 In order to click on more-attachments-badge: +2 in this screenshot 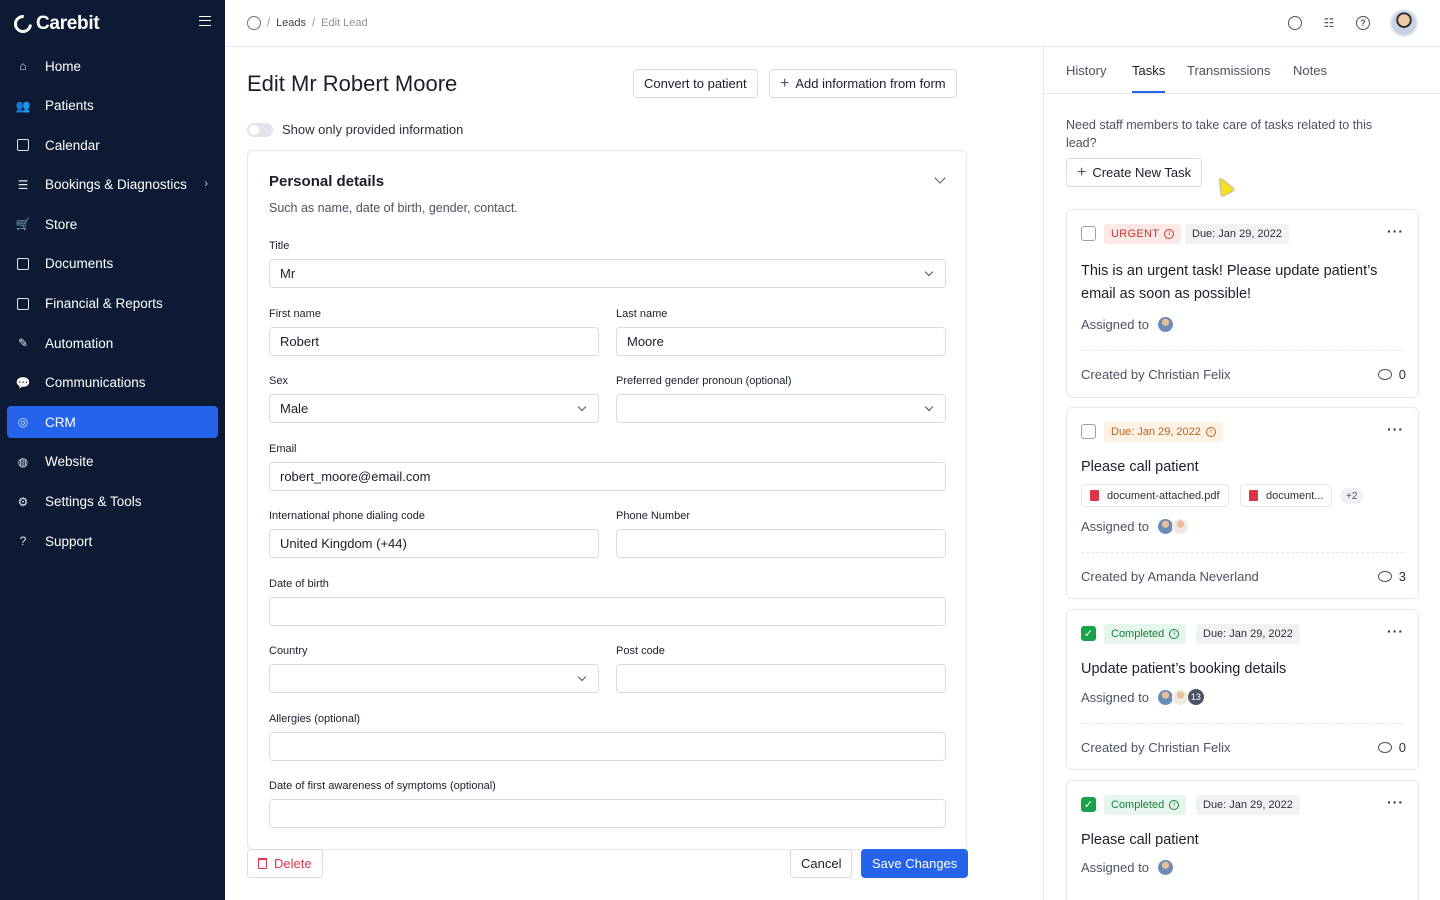, I will do `click(1352, 496)`.